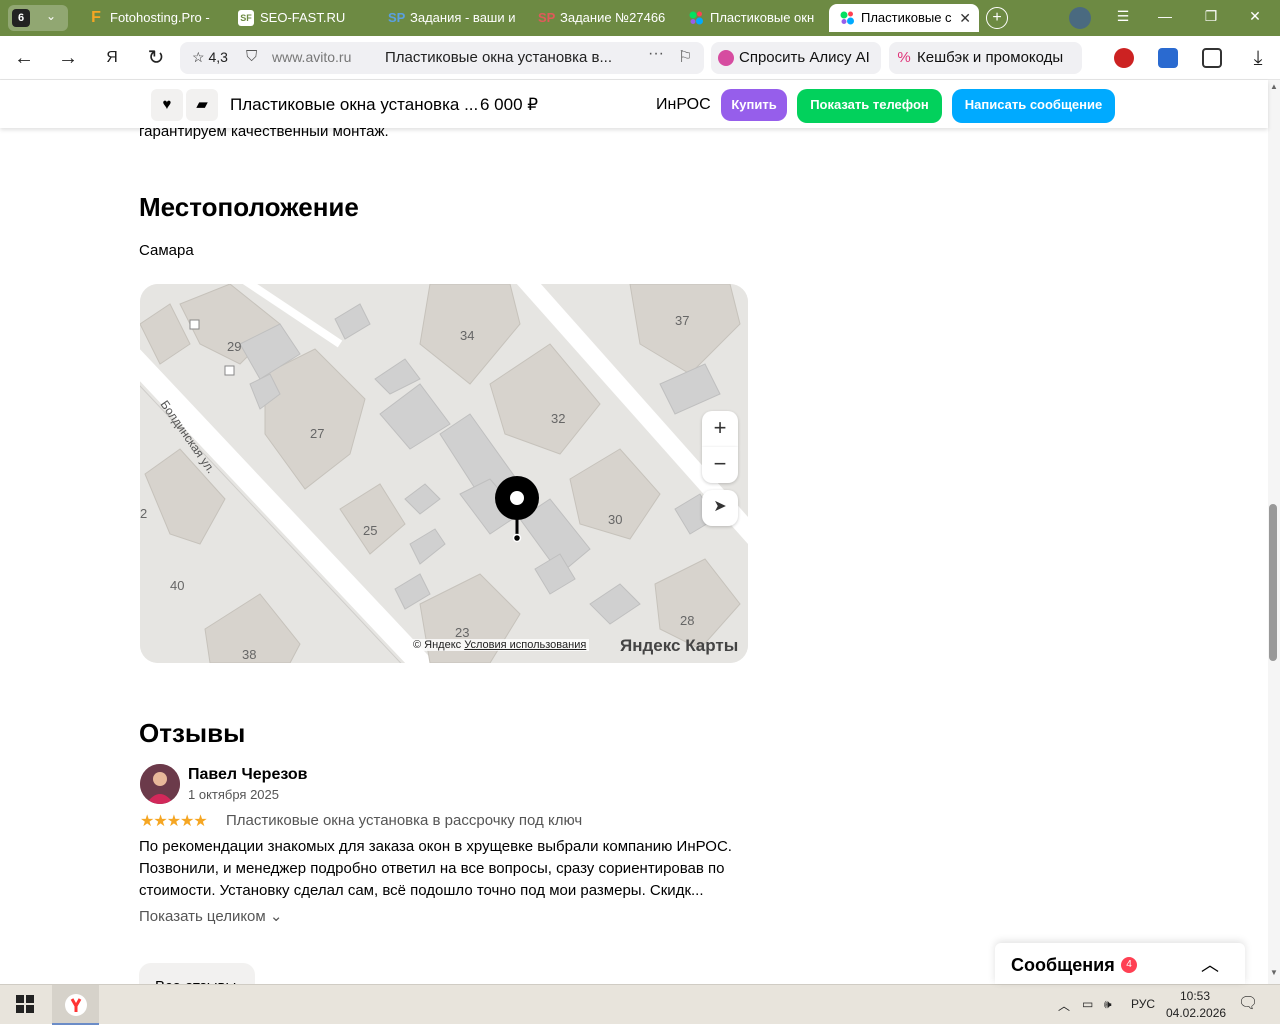 This screenshot has width=1280, height=1025. I want to click on tab-avito-active: Пластиковые с ✕, so click(904, 18).